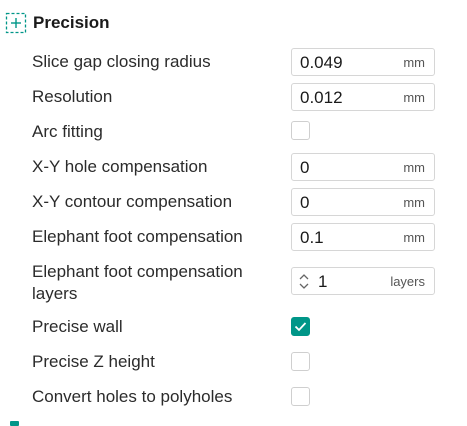 This screenshot has width=467, height=426. Describe the element at coordinates (67, 131) in the screenshot. I see `setting-label: Arc fitting` at that location.